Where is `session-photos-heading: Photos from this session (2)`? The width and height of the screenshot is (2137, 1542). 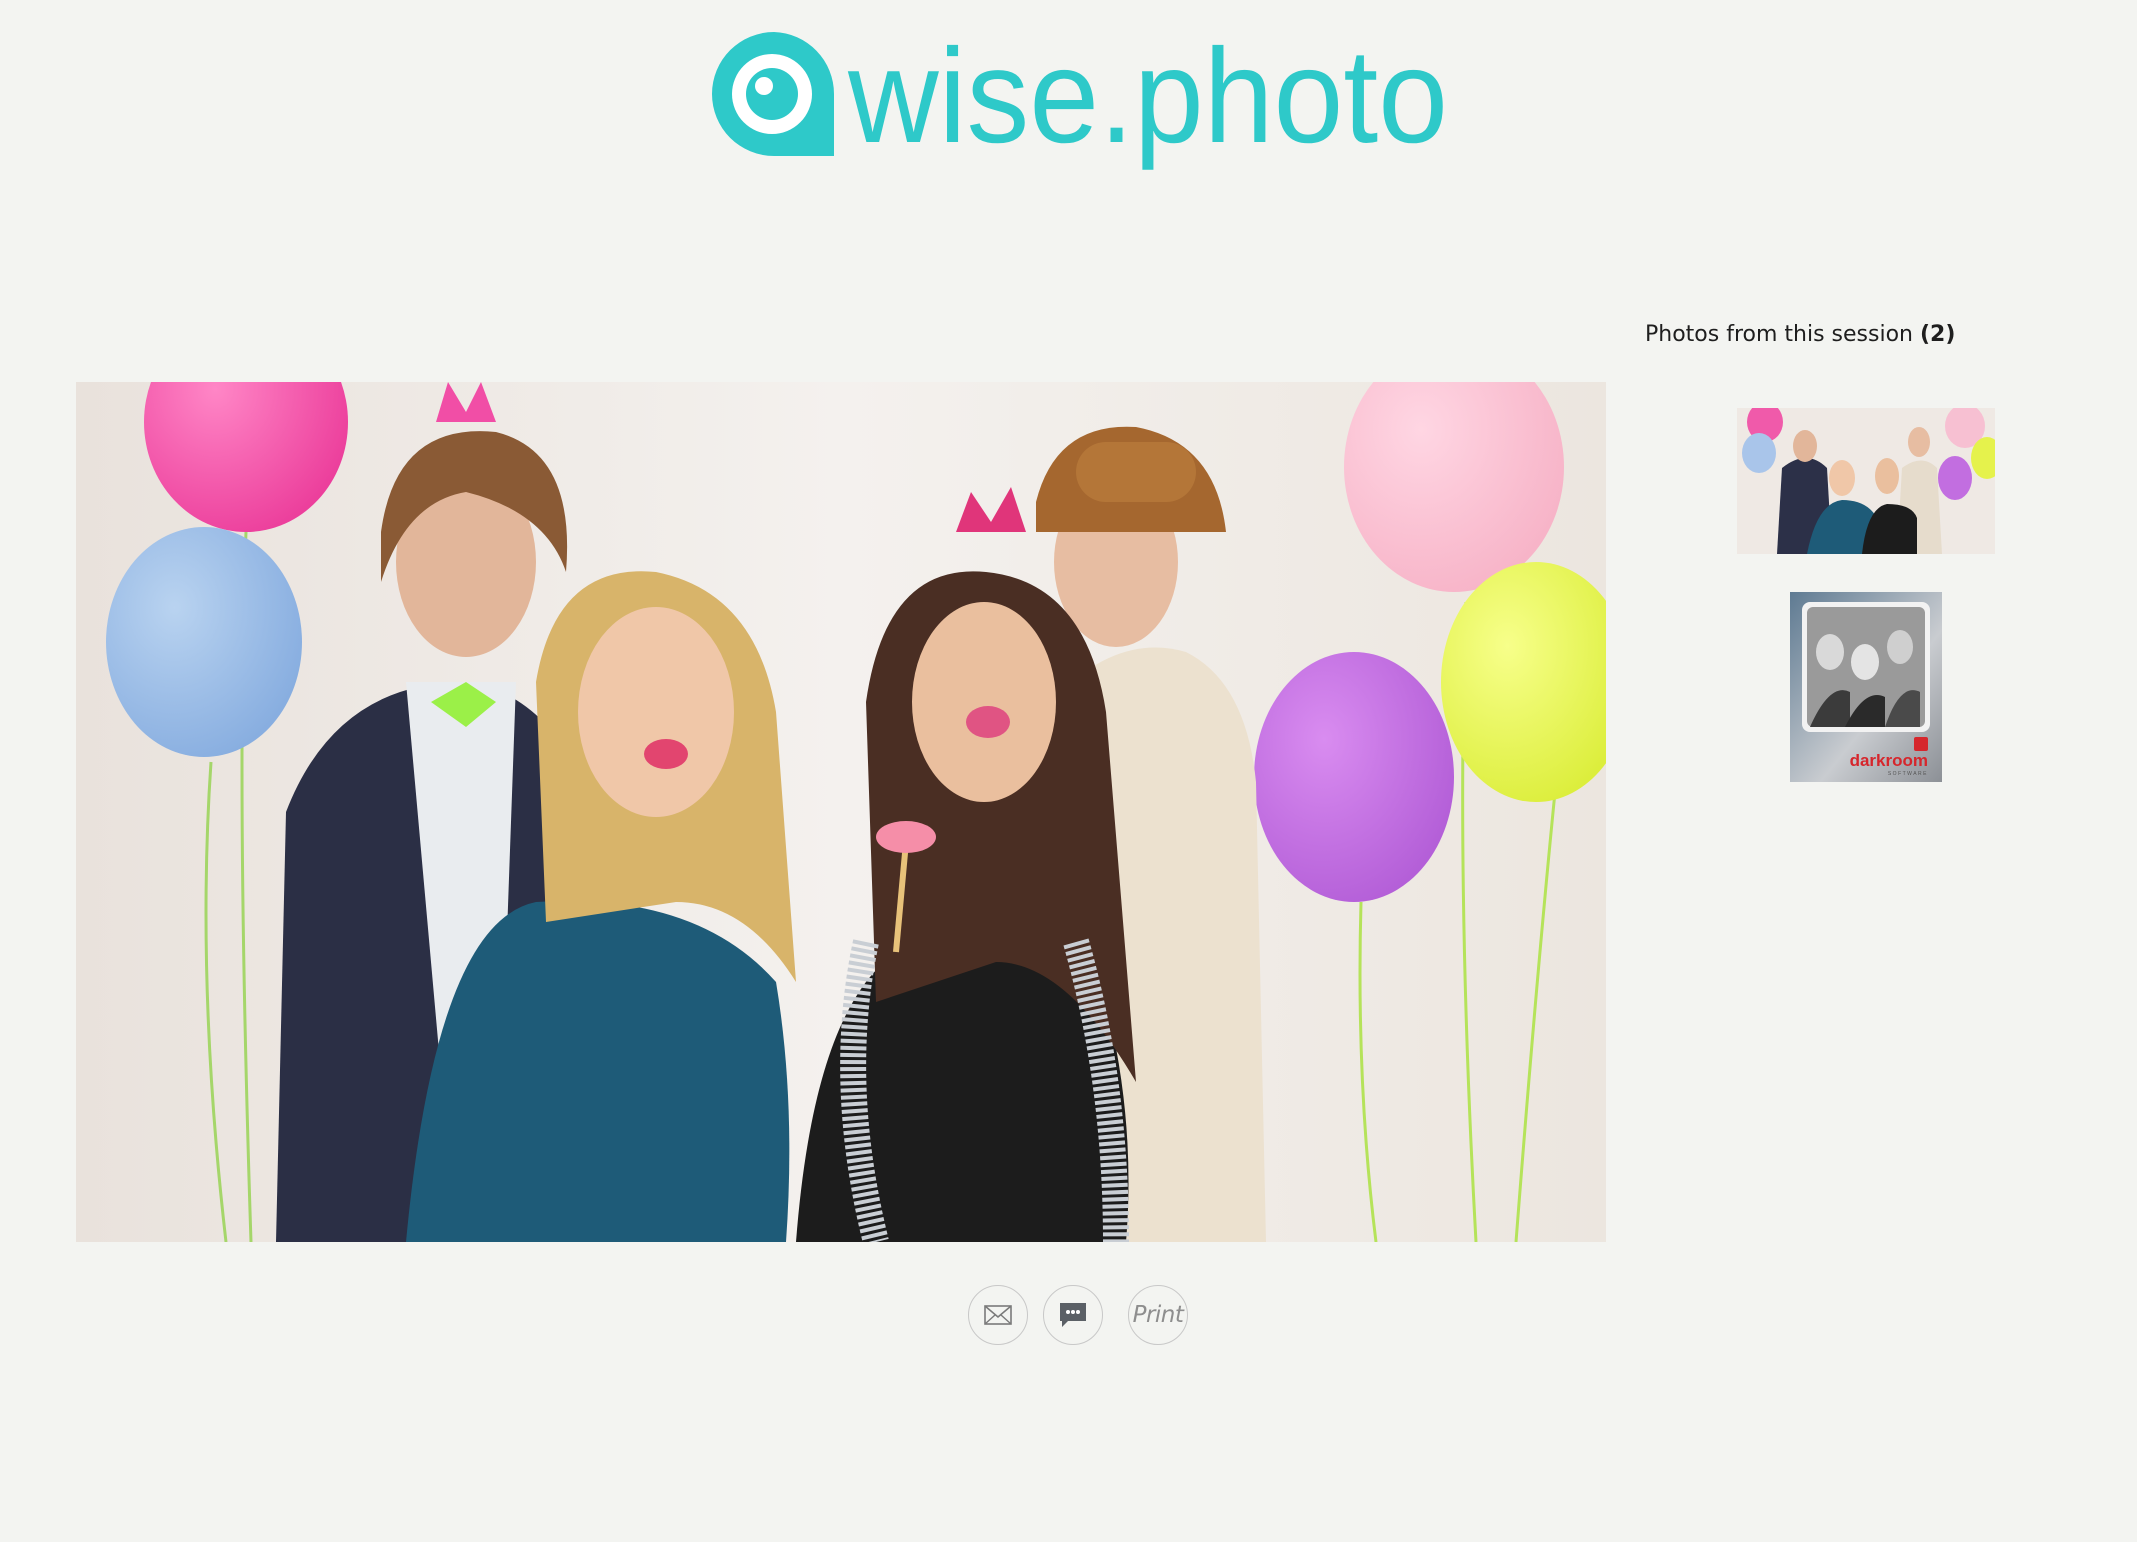
session-photos-heading: Photos from this session (2) is located at coordinates (1800, 334).